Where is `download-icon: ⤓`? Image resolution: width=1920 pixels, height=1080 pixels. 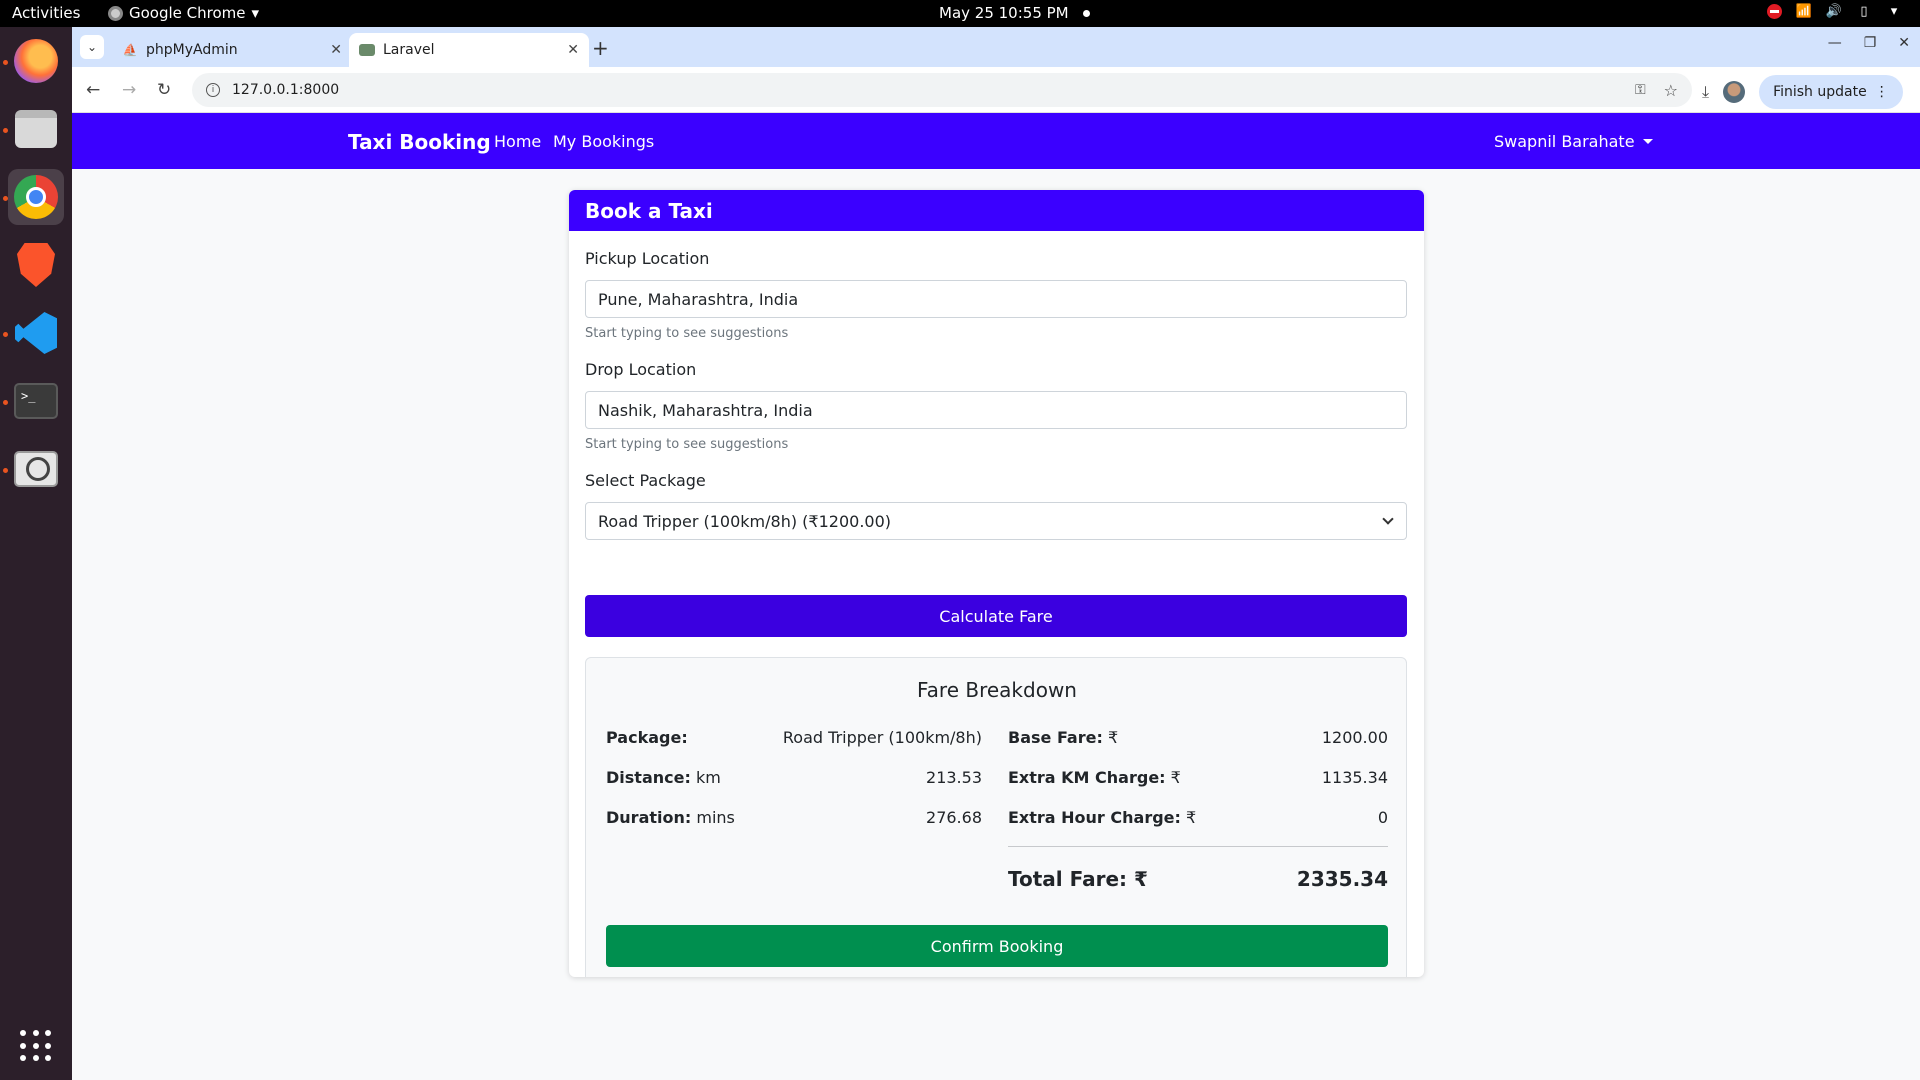
download-icon: ⤓ is located at coordinates (1705, 92).